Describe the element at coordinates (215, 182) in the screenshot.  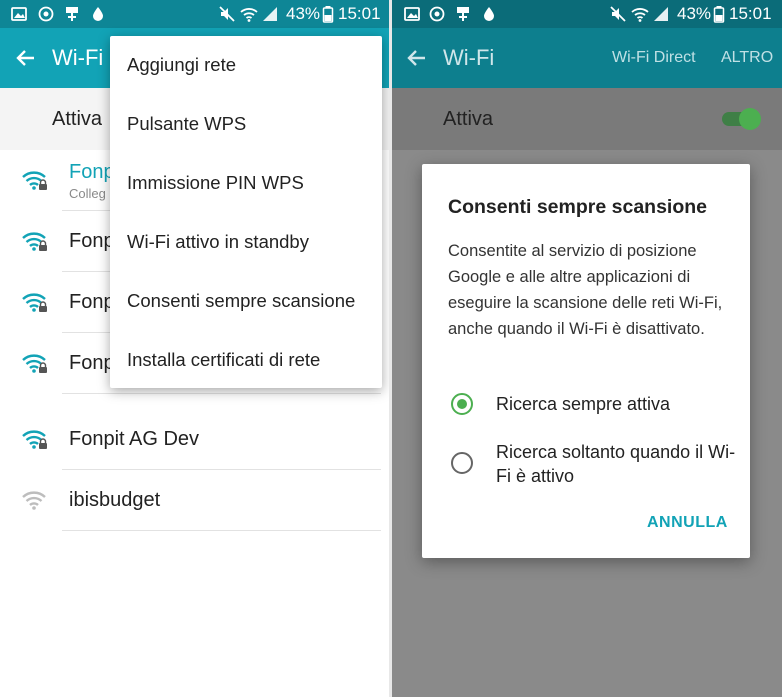
I see `menu-item-label: Immissione PIN WPS` at that location.